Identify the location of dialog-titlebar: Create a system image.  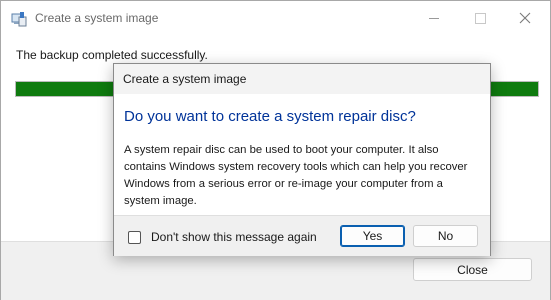
(302, 79).